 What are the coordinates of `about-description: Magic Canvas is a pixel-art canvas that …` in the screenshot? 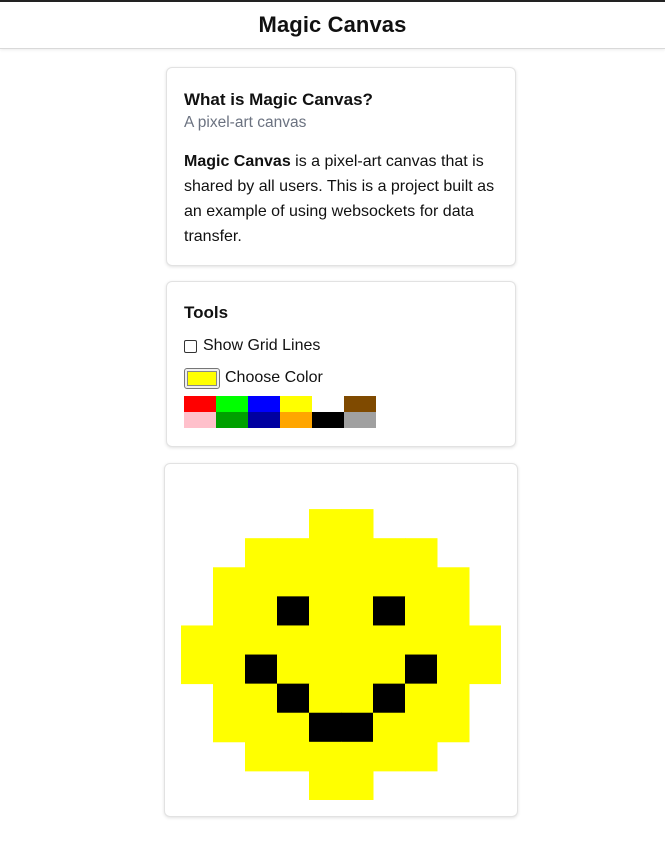 It's located at (341, 199).